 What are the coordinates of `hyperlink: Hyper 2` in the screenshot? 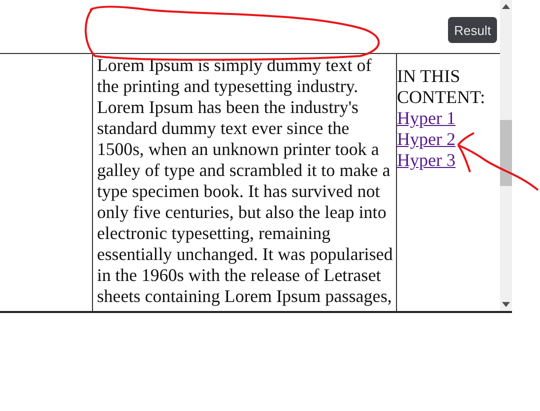 It's located at (426, 139).